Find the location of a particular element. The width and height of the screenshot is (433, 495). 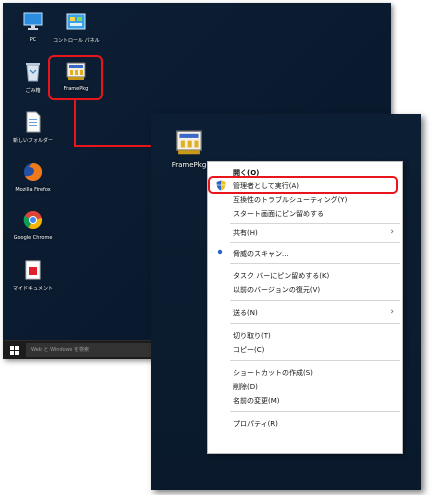

menu-item-send-to: 送る(N) › is located at coordinates (305, 313).